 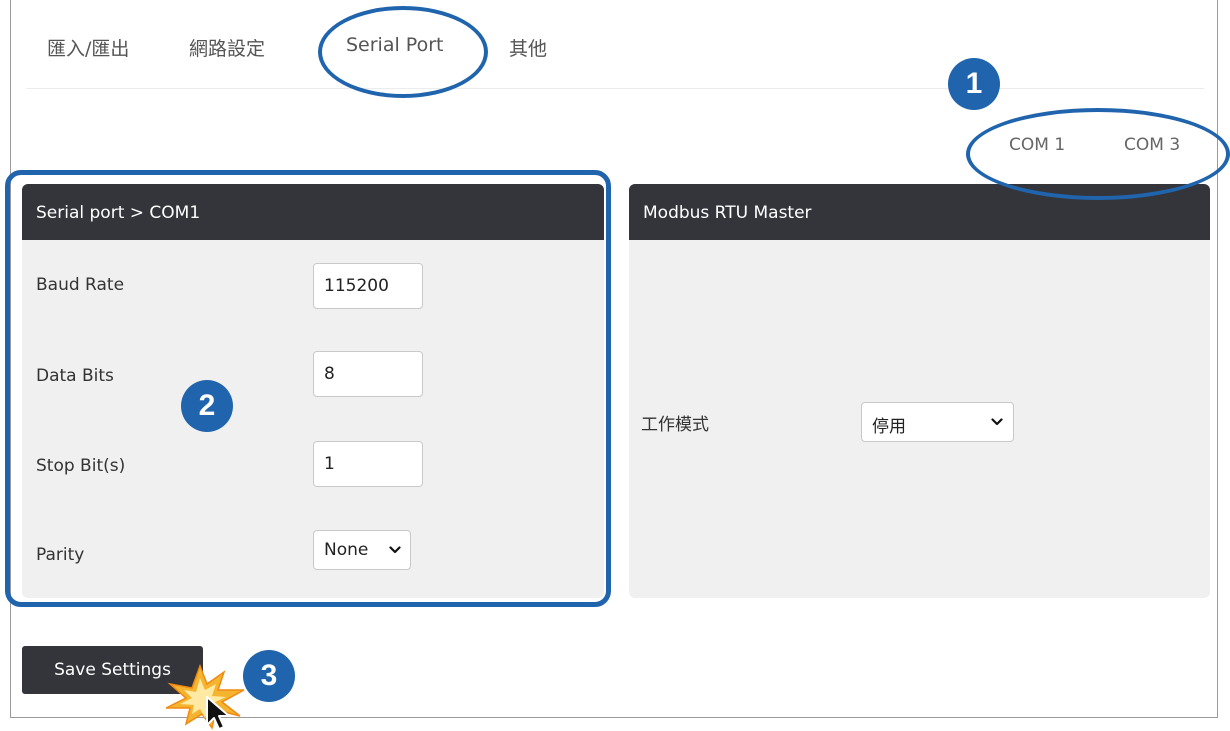 I want to click on serial-port-tab-highlight, so click(x=403, y=52).